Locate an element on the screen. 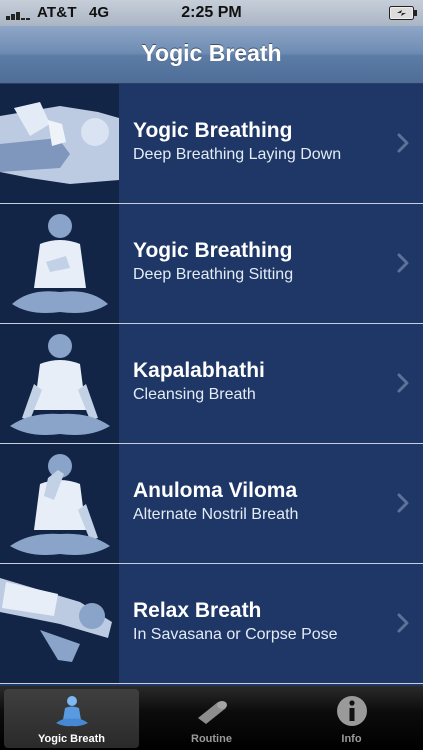  tab-bar: Yogic Breath Routine Info is located at coordinates (211, 718).